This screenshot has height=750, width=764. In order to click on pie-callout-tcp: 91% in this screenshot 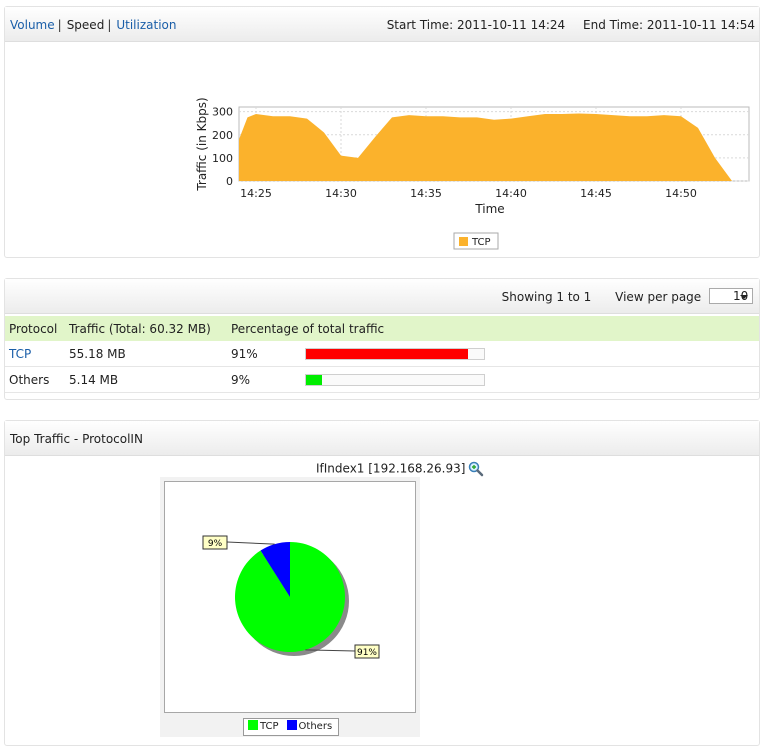, I will do `click(367, 651)`.